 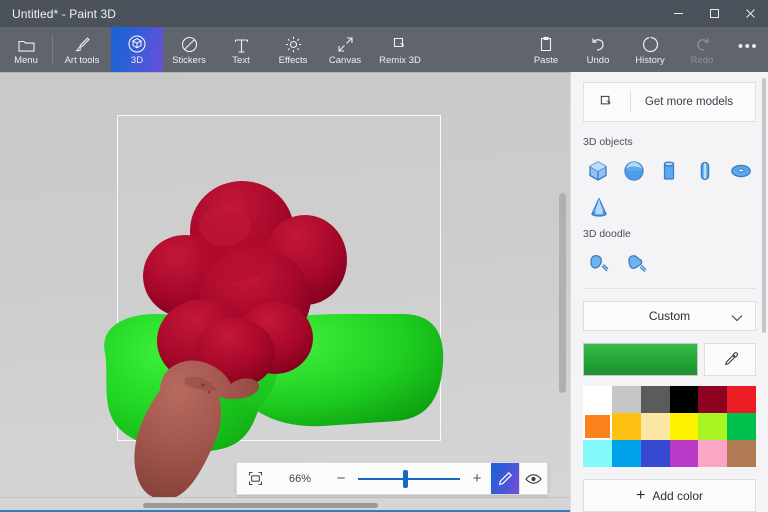 What do you see at coordinates (702, 43) in the screenshot?
I see `redo-icon` at bounding box center [702, 43].